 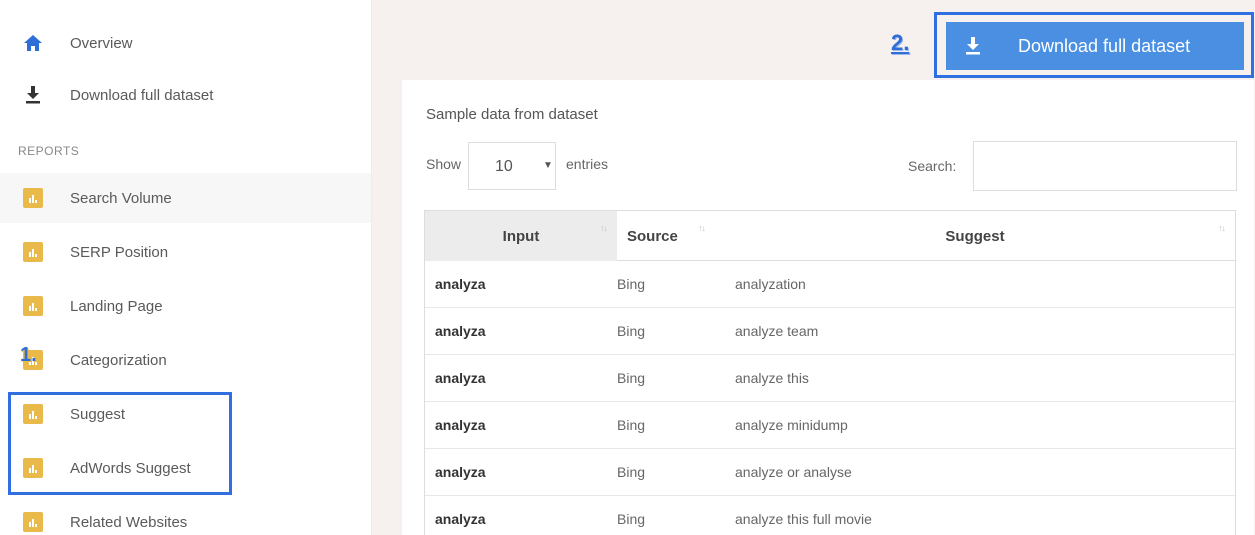 What do you see at coordinates (129, 522) in the screenshot?
I see `sidebar-item-label: Related Websites` at bounding box center [129, 522].